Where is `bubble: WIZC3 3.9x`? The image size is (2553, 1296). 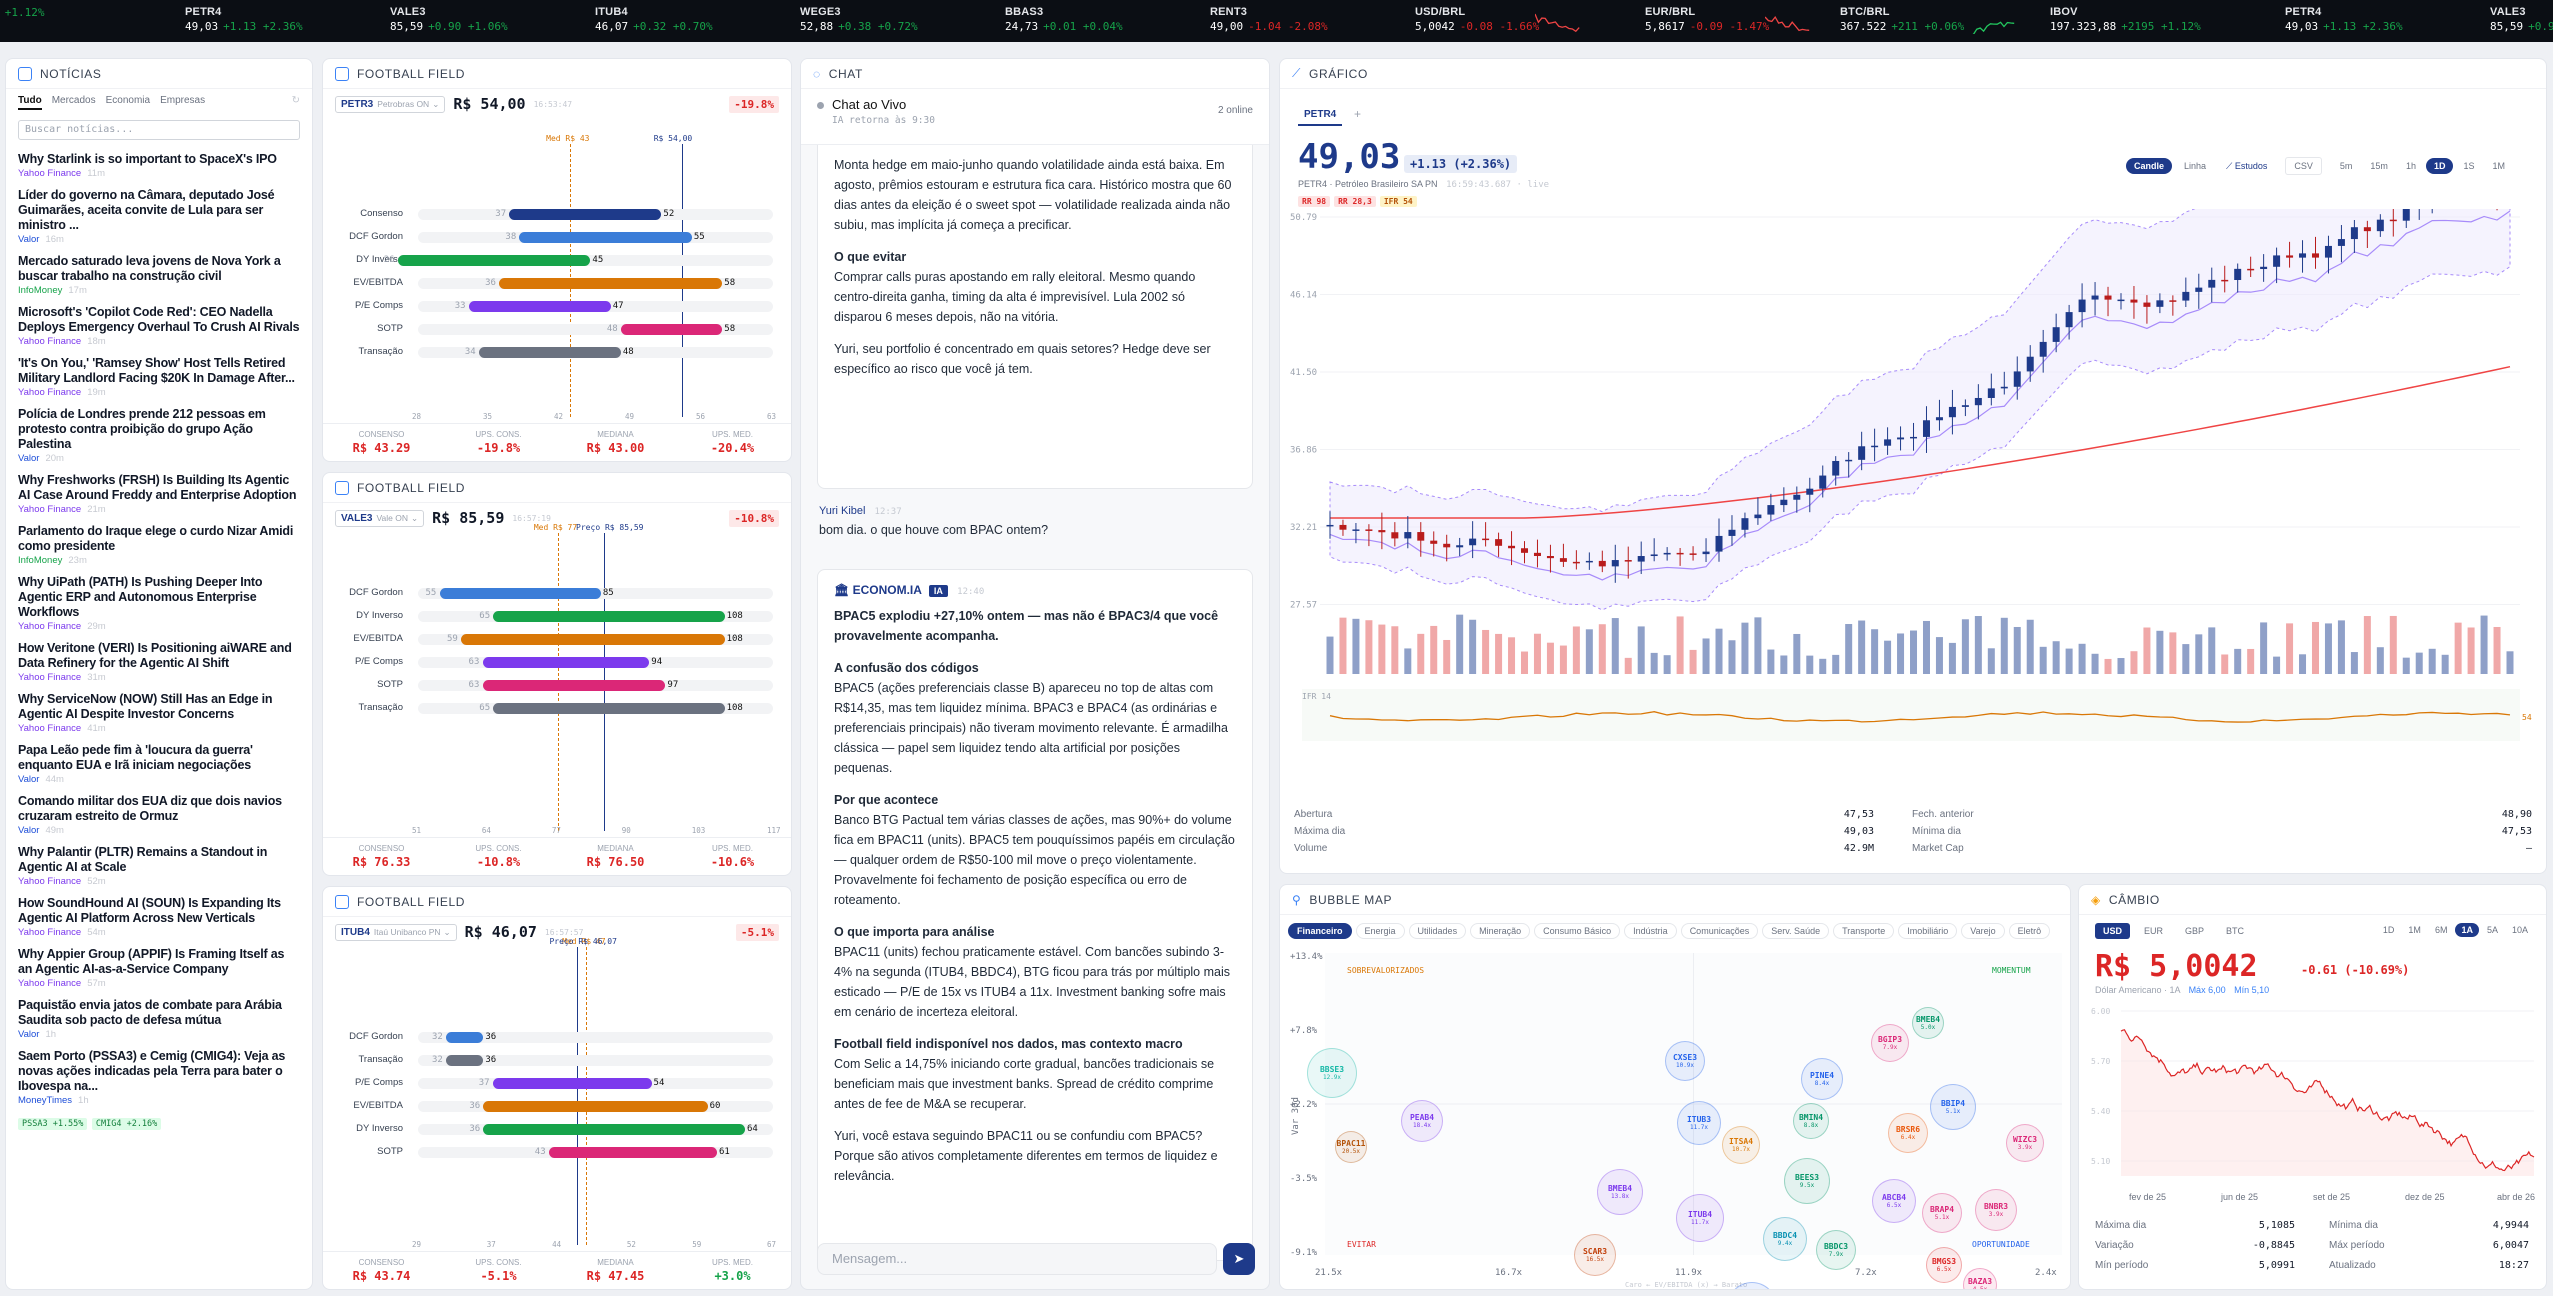 bubble: WIZC3 3.9x is located at coordinates (2025, 1143).